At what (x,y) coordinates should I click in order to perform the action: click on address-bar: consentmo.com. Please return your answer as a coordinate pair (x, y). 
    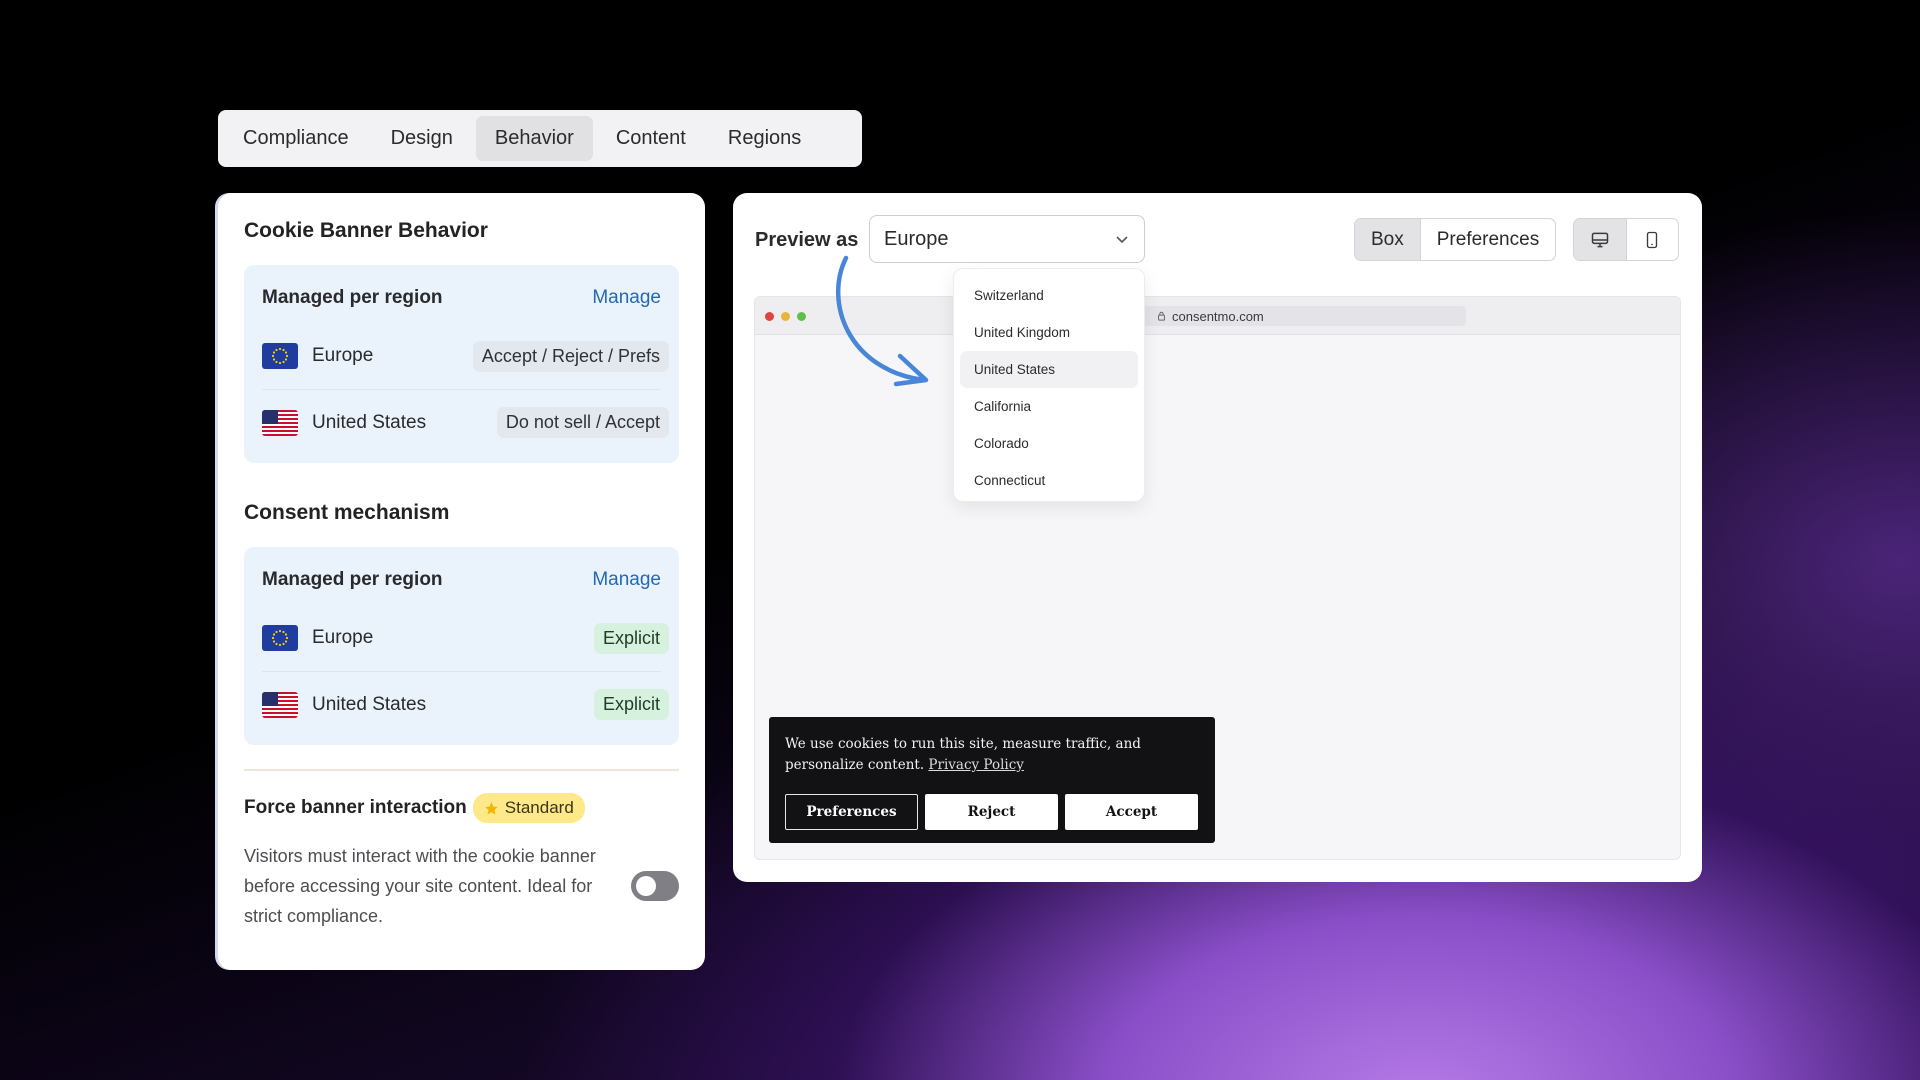
    Looking at the image, I should click on (1304, 316).